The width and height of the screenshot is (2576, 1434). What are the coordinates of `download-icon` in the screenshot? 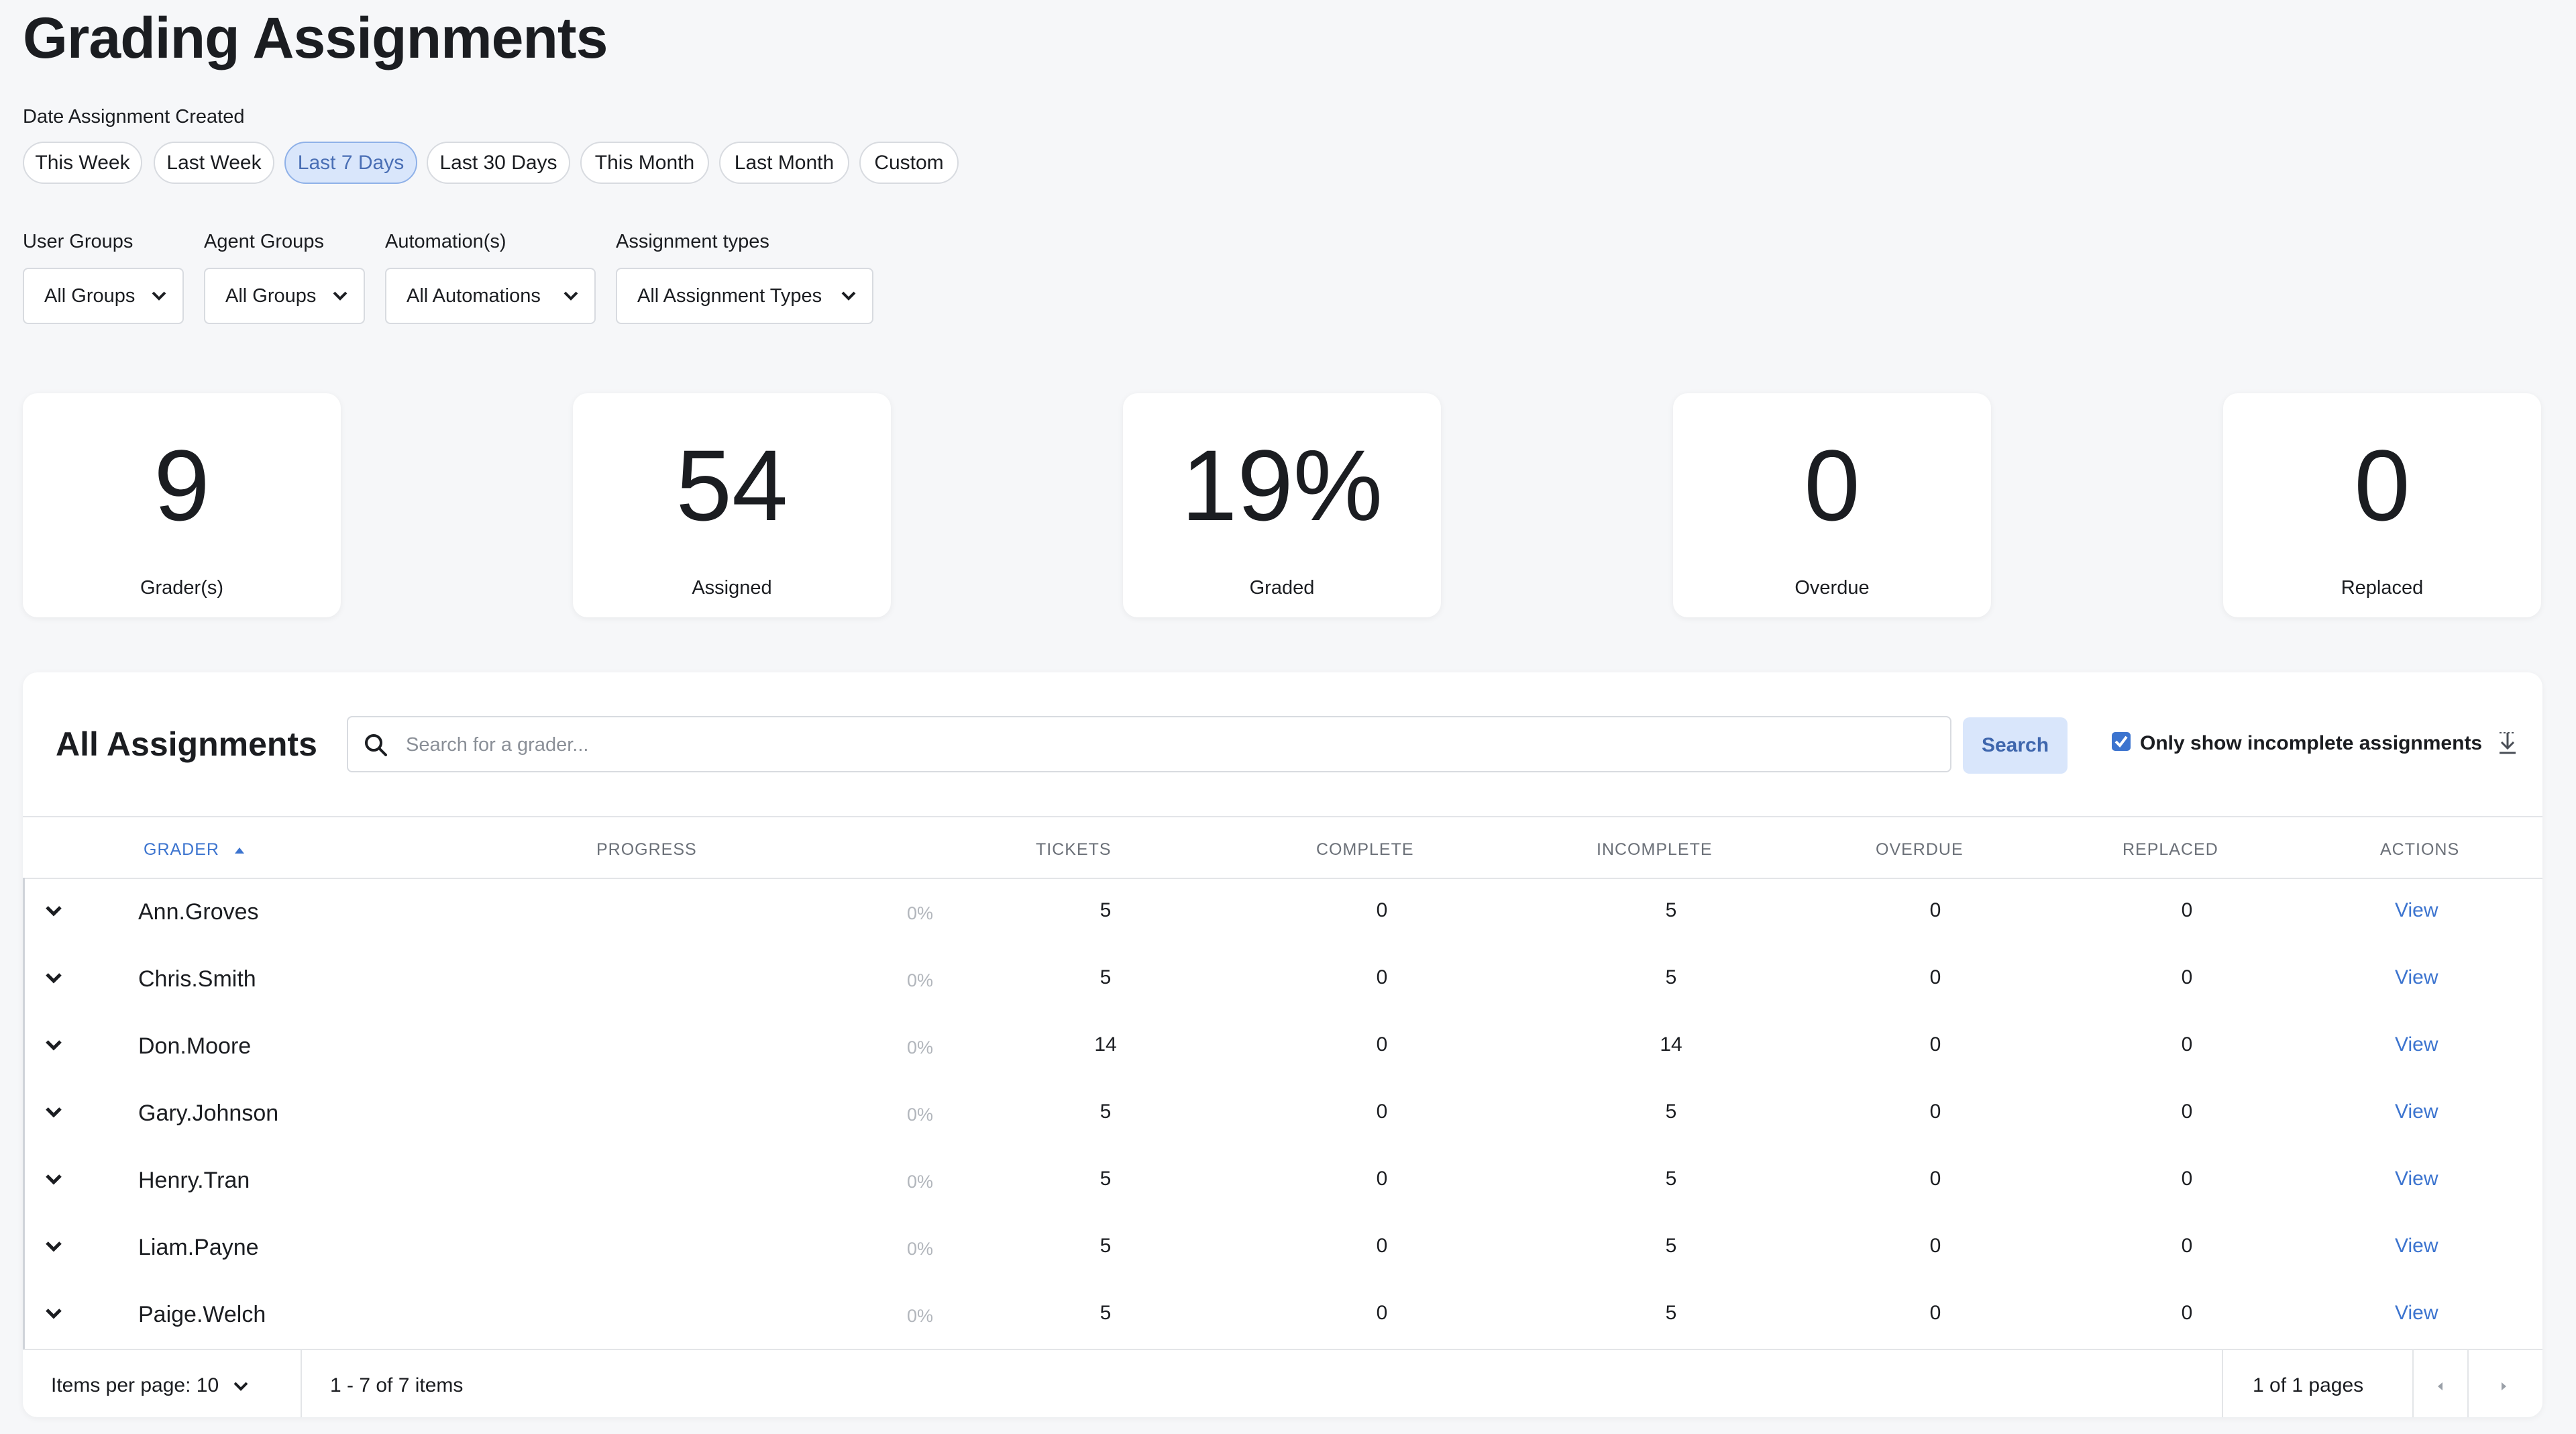 It's located at (2507, 743).